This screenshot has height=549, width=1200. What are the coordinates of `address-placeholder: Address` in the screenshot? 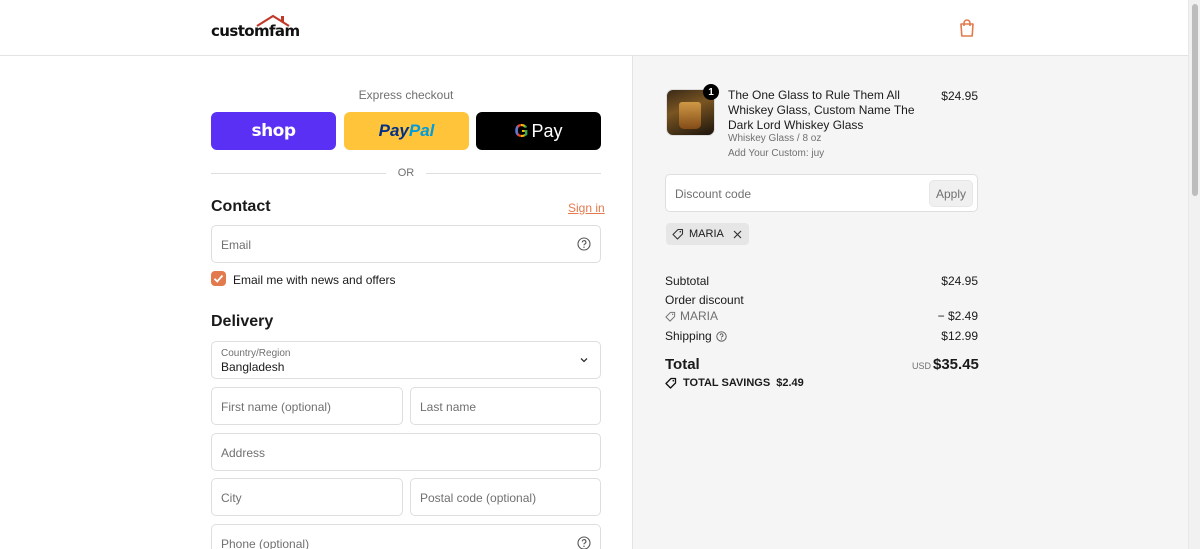 It's located at (243, 453).